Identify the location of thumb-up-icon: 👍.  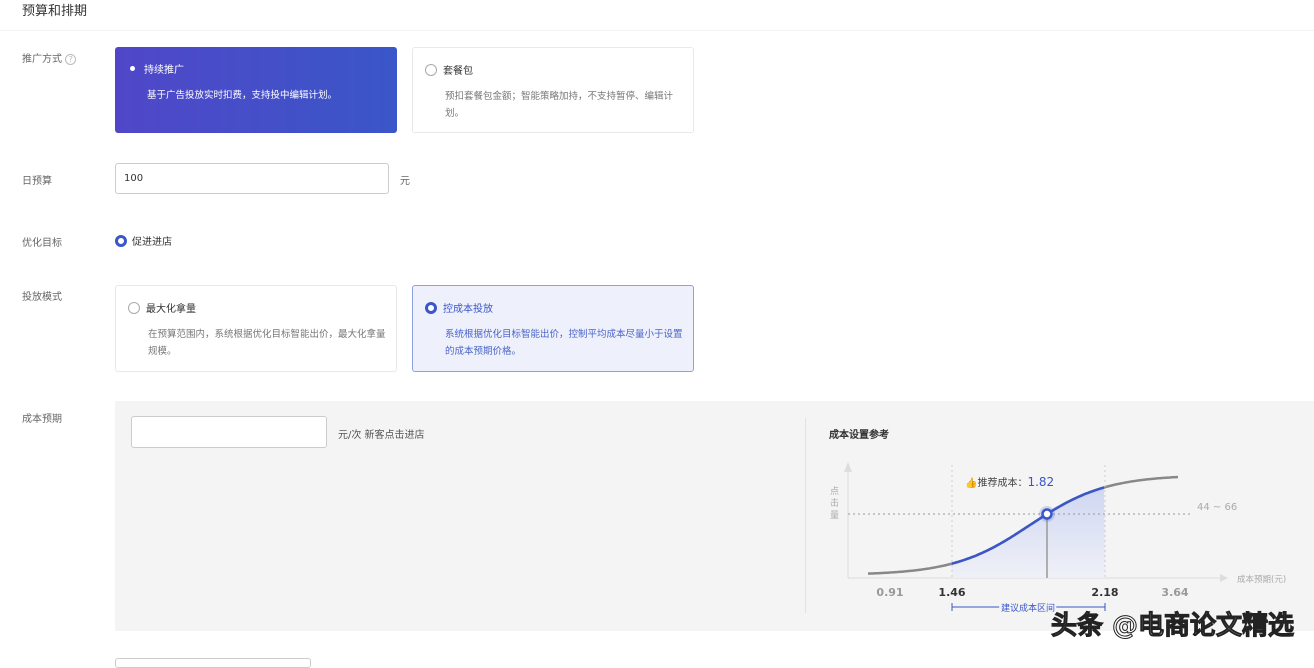
(971, 482).